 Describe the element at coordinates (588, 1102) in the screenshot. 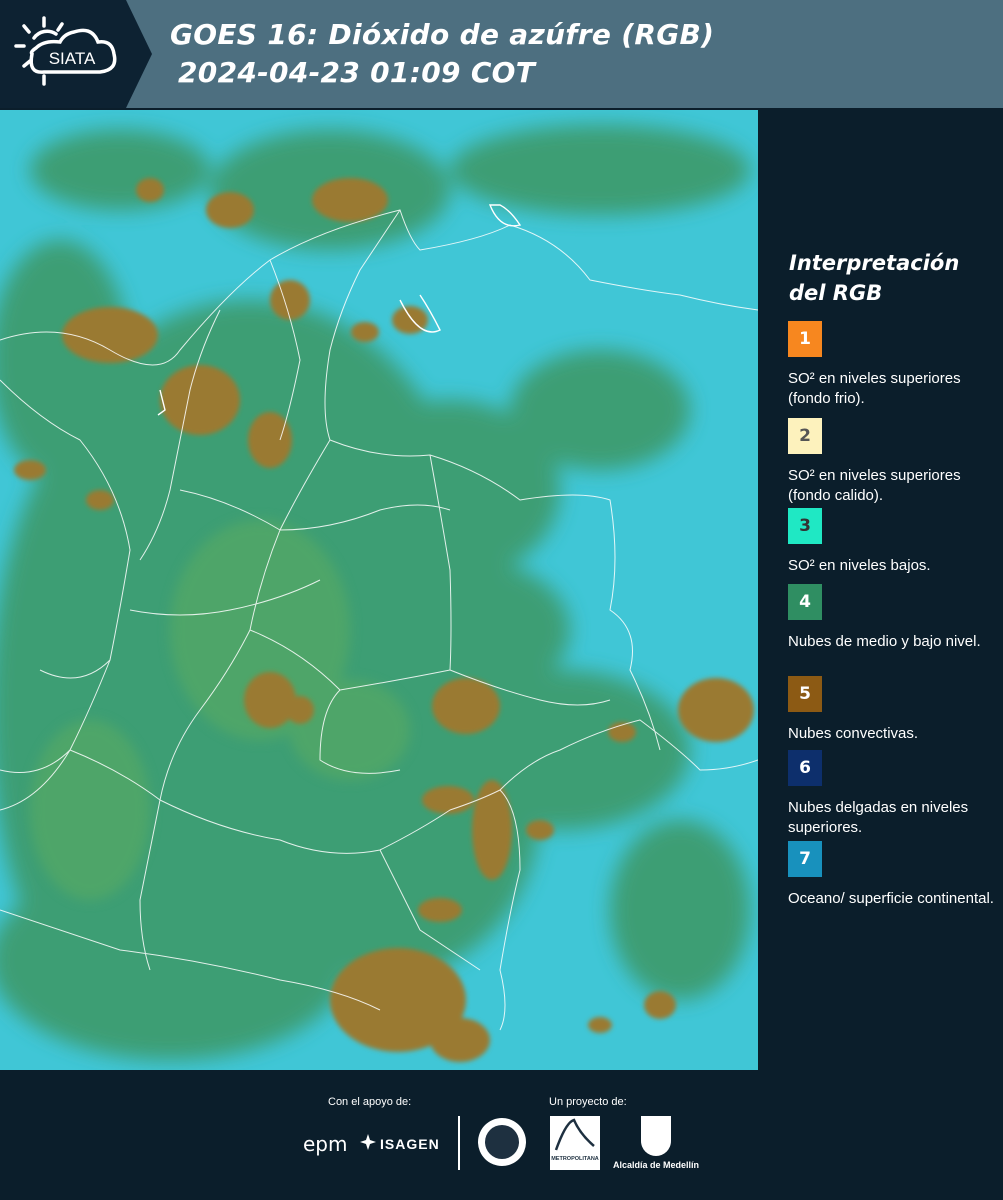

I see `project-label: Un proyecto de:` at that location.